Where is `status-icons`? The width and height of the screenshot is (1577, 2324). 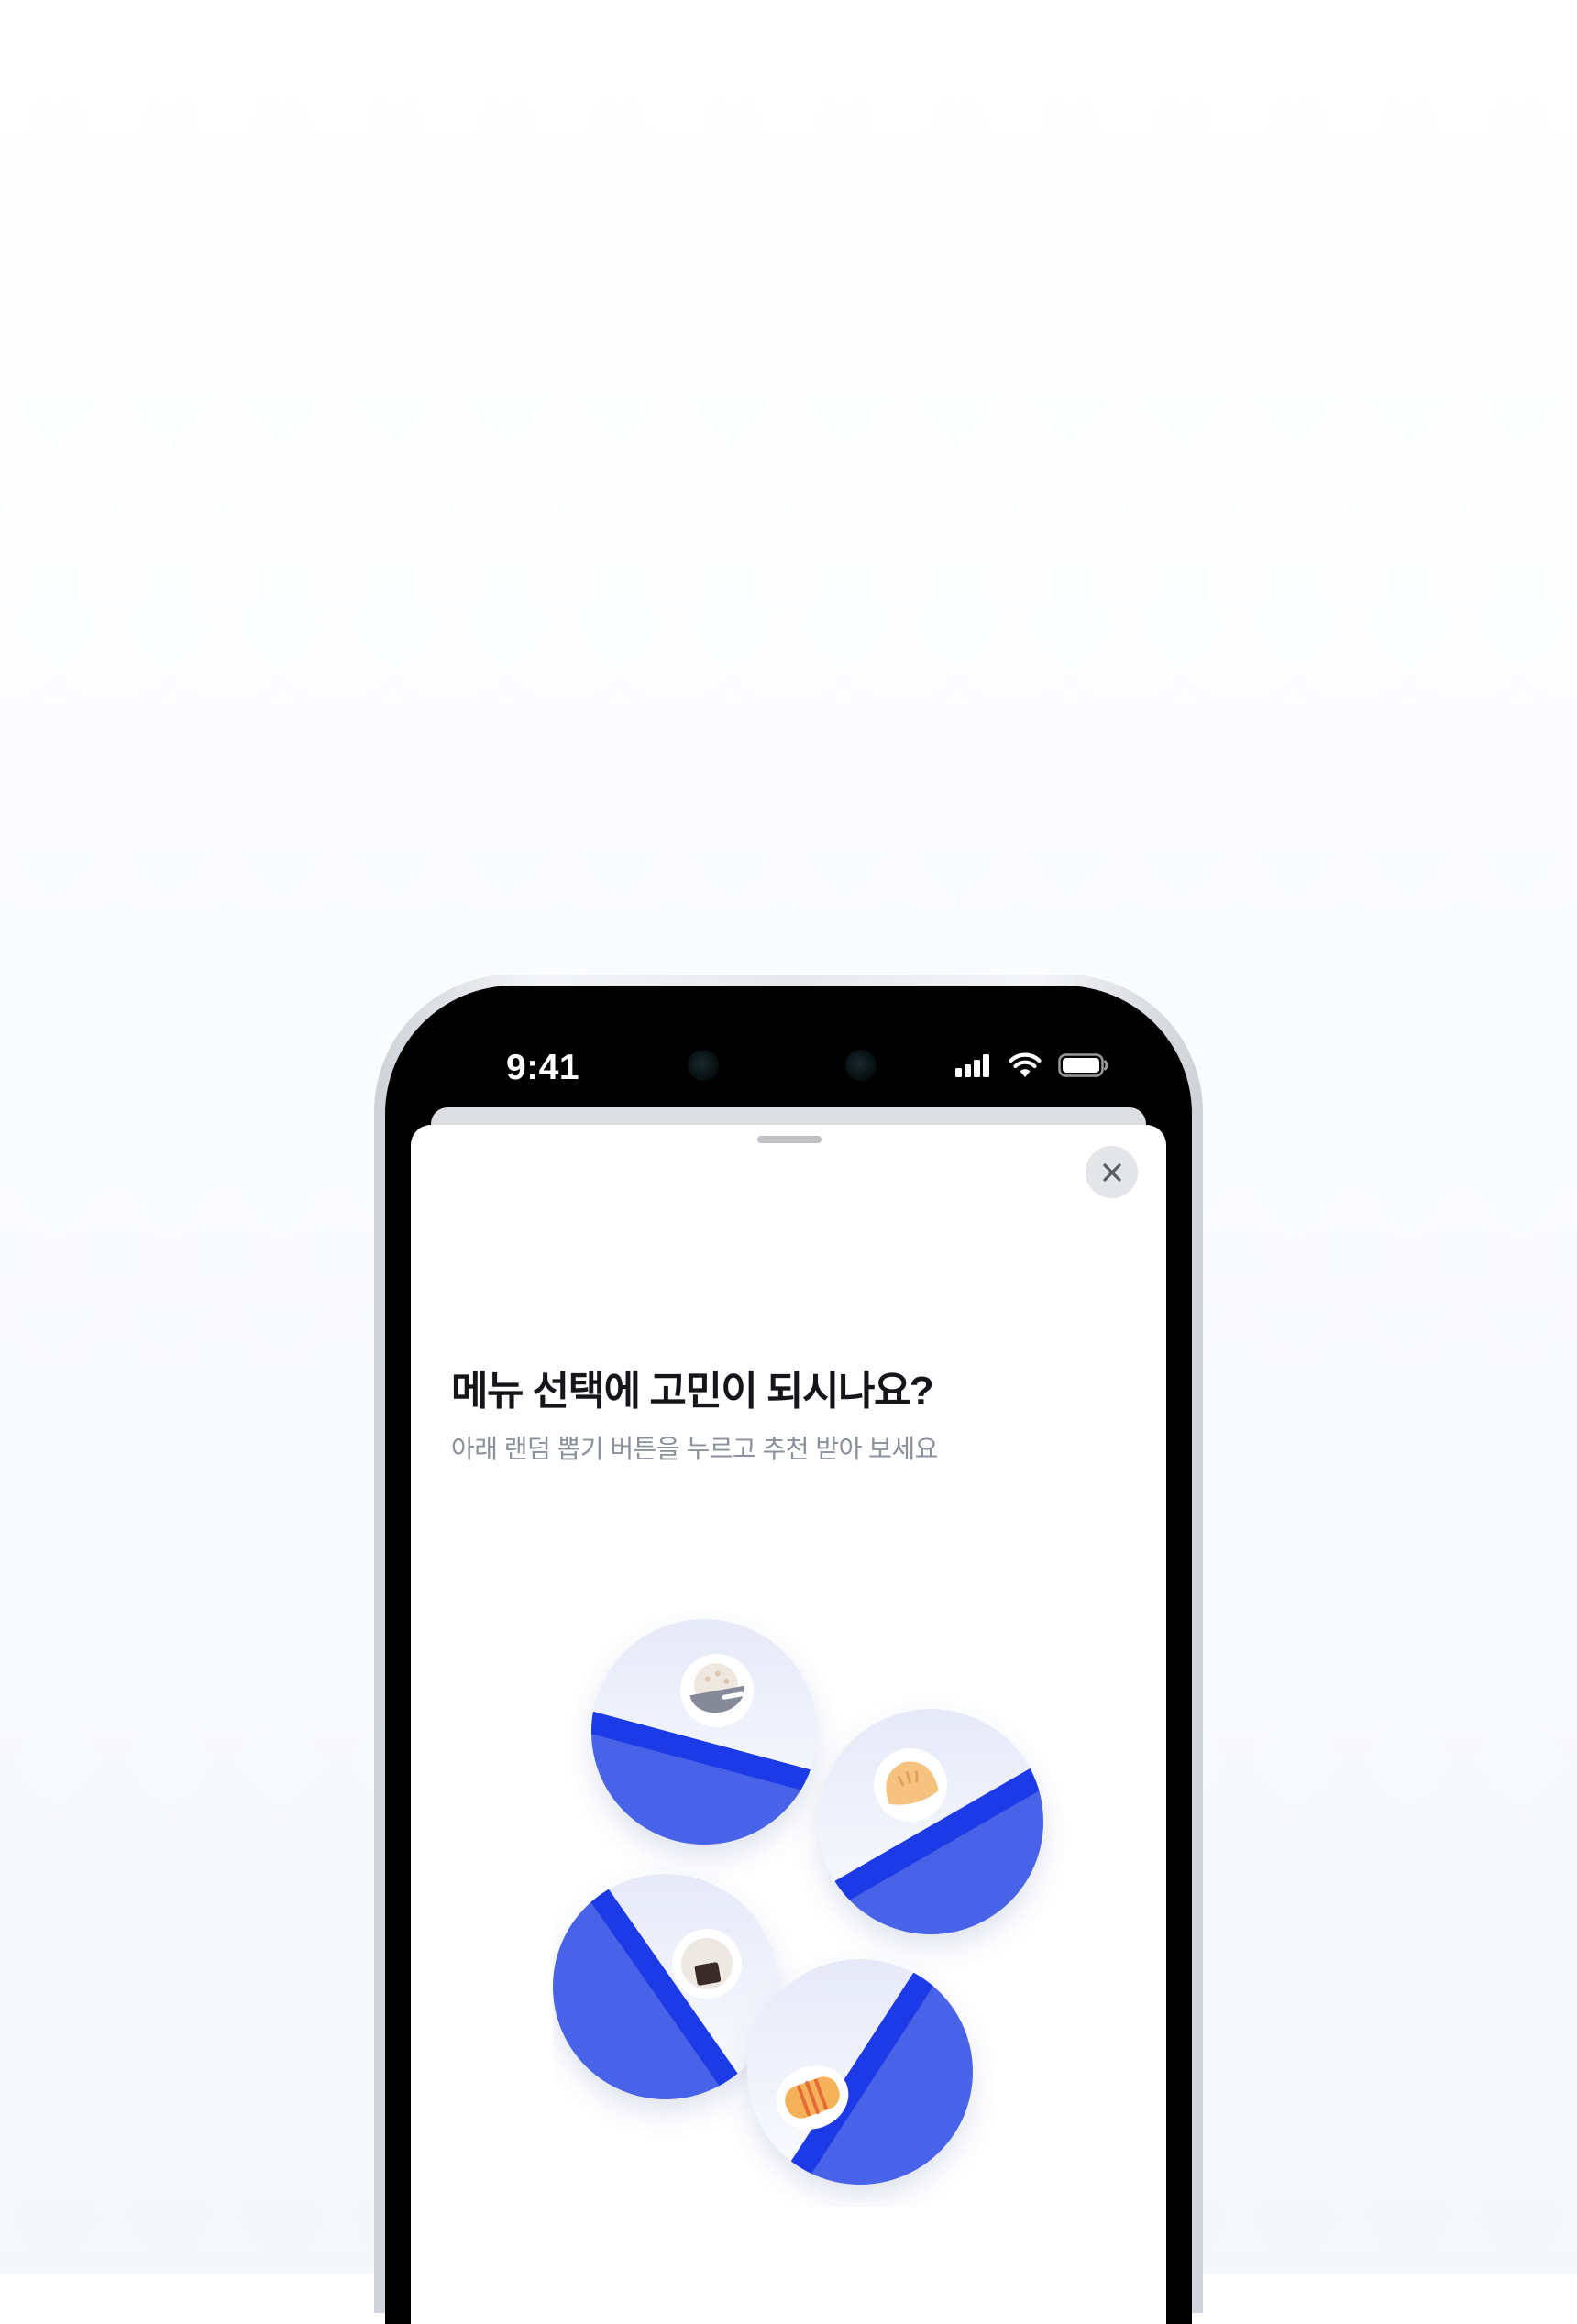
status-icons is located at coordinates (1032, 1065).